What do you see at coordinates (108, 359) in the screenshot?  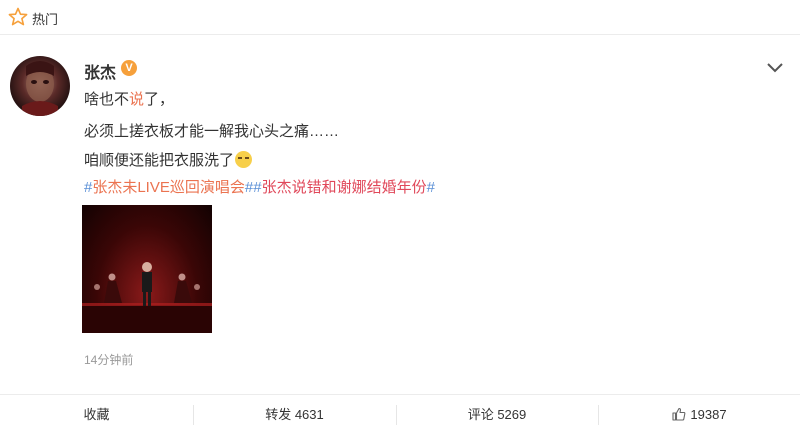 I see `post-timestamp: 14分钟前` at bounding box center [108, 359].